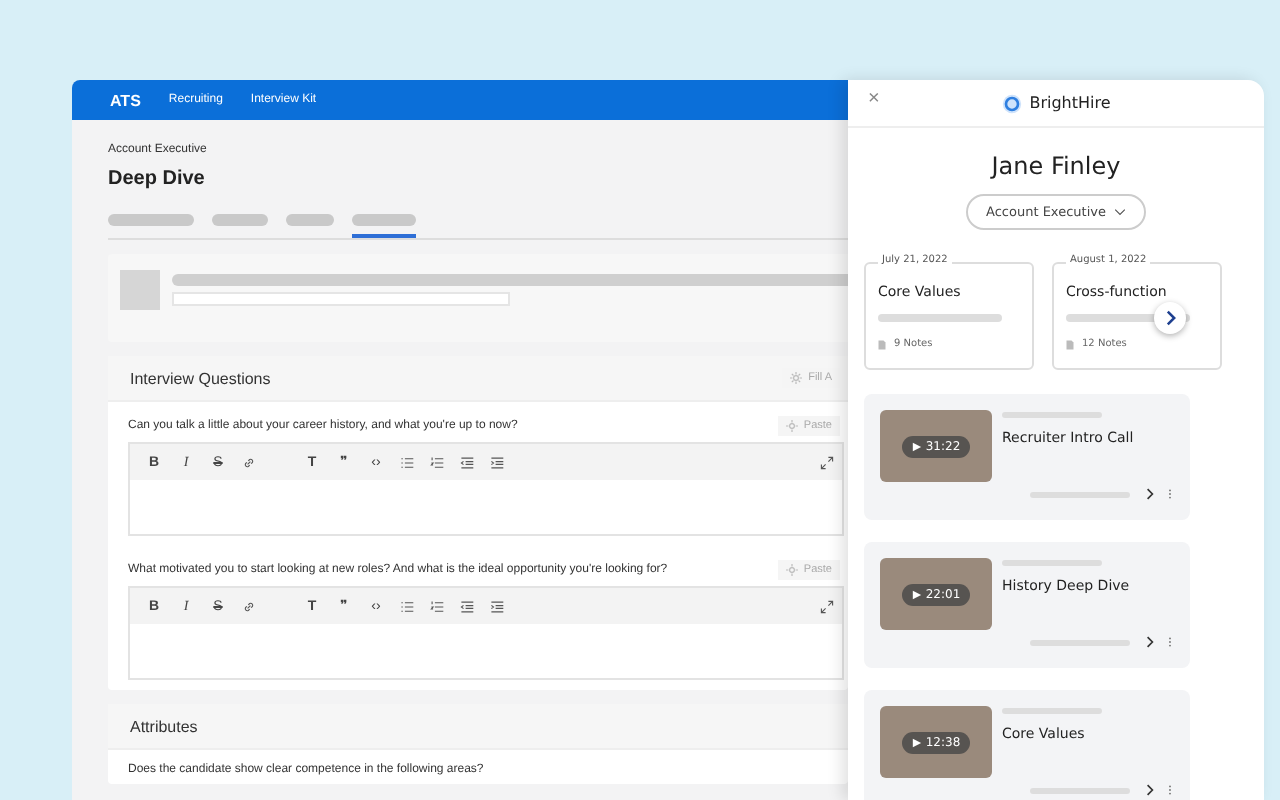 The height and width of the screenshot is (800, 1280). What do you see at coordinates (1070, 103) in the screenshot?
I see `brand-name: BrightHire` at bounding box center [1070, 103].